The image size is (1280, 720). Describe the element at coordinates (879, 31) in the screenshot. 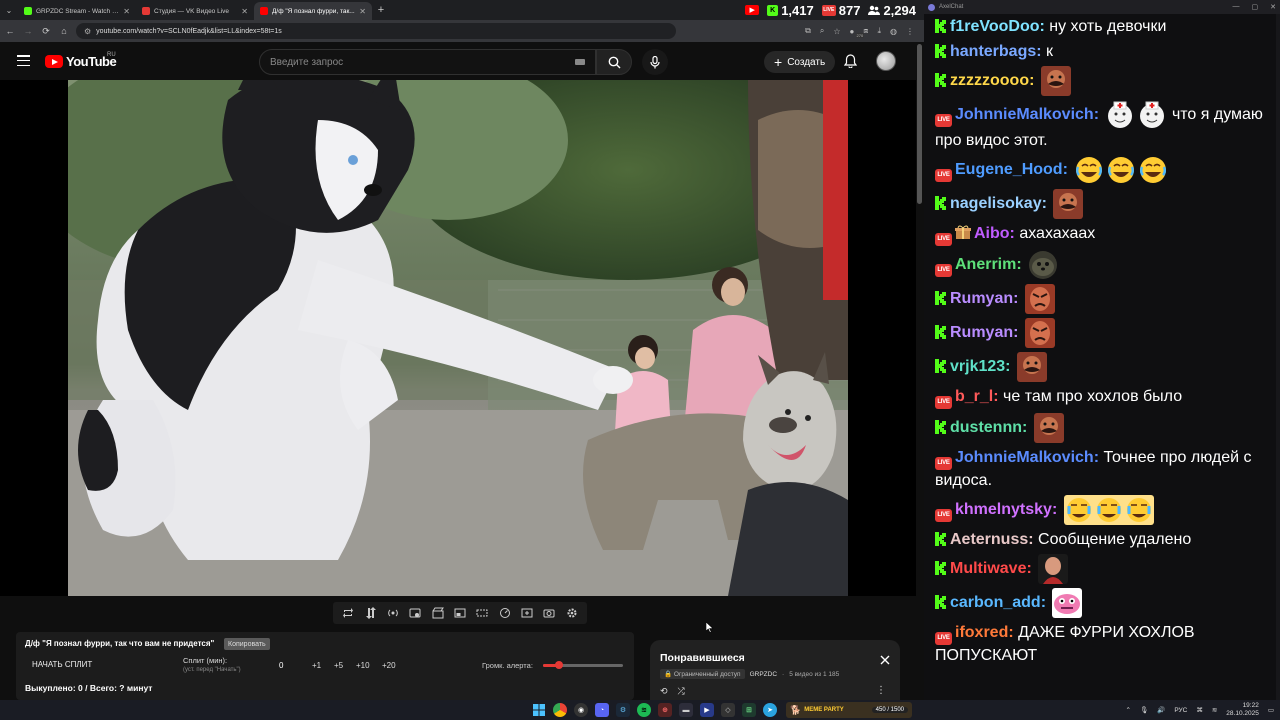

I see `download-icon: ⤓` at that location.